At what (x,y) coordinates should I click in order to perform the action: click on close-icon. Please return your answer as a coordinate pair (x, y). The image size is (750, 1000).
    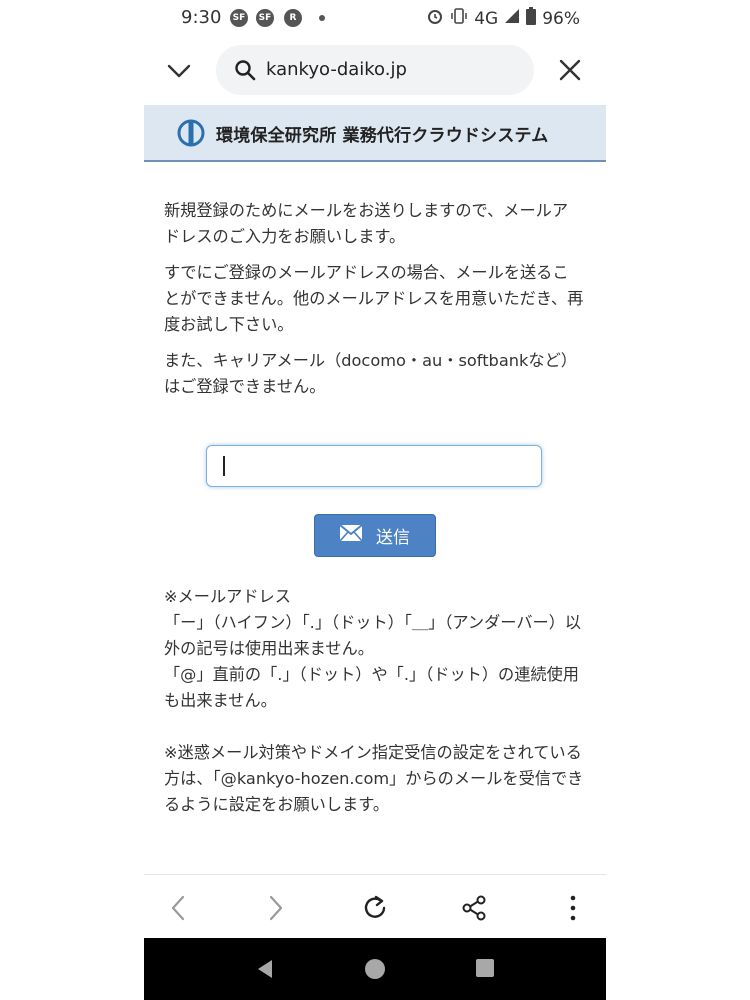
    Looking at the image, I should click on (570, 70).